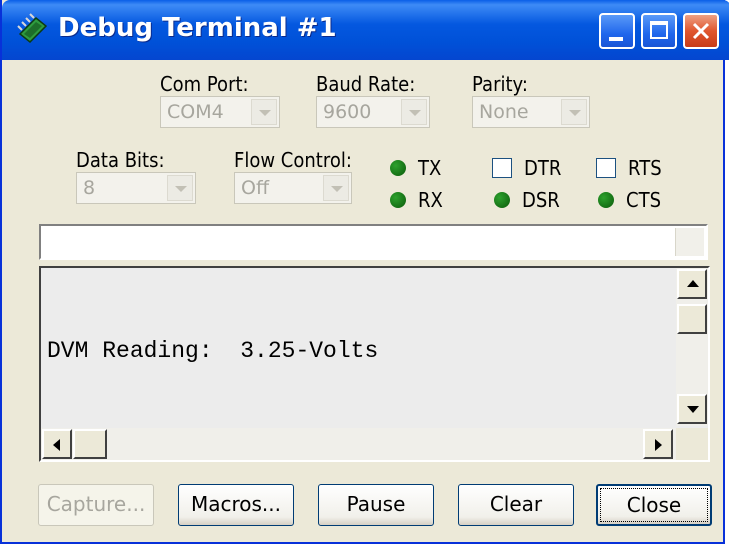  I want to click on rx-led-icon, so click(398, 200).